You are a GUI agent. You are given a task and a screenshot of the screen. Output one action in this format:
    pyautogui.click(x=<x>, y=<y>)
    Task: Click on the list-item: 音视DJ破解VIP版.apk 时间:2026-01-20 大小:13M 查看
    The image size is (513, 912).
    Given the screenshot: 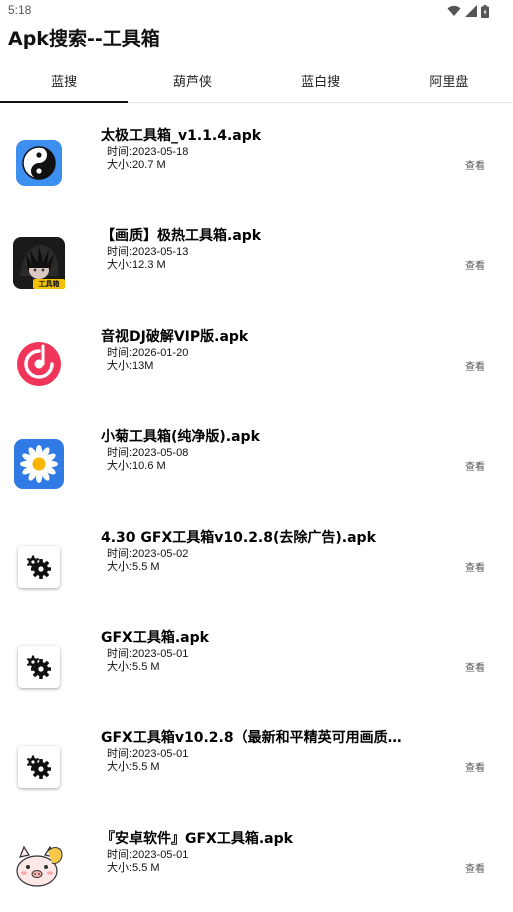 What is the action you would take?
    pyautogui.click(x=256, y=354)
    